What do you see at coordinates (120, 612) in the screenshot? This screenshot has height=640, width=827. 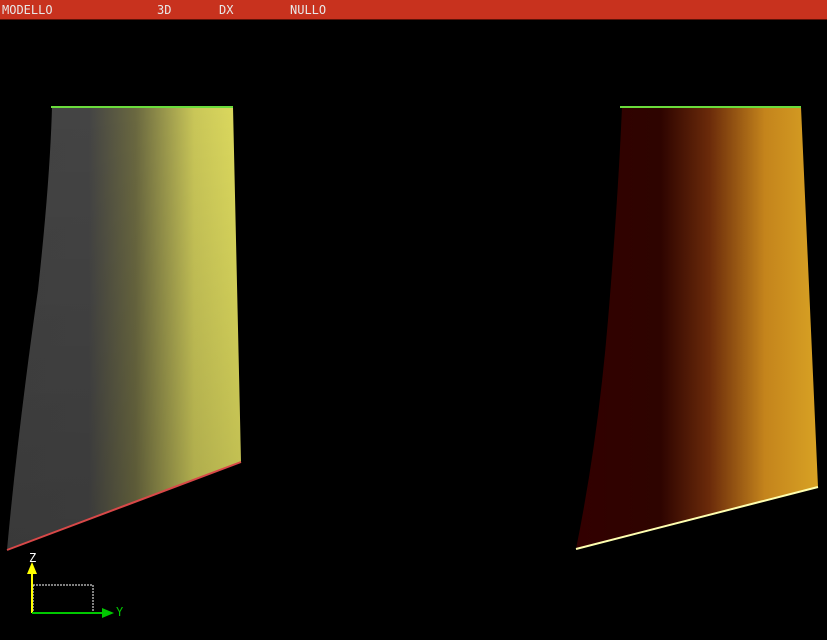 I see `y-axis-label: Y` at bounding box center [120, 612].